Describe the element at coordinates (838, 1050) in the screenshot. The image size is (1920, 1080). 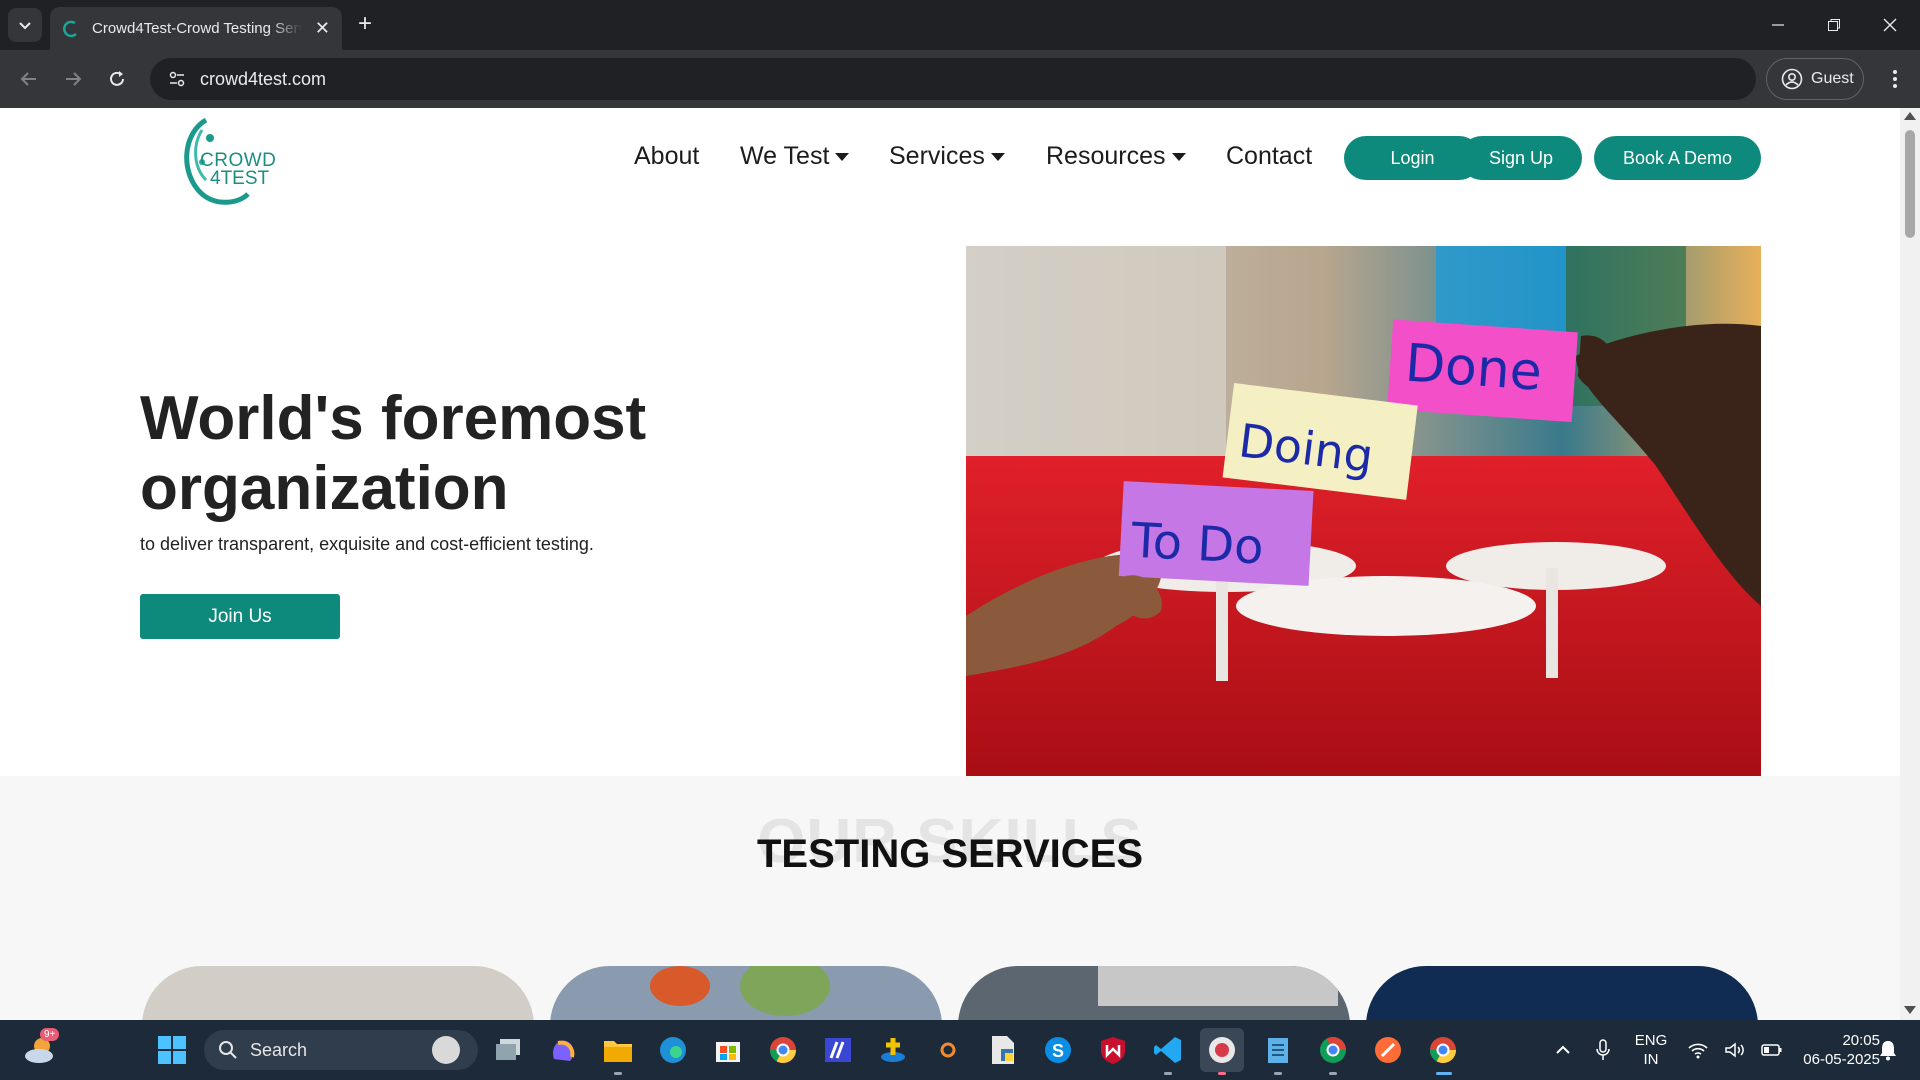
I see `vs-app` at that location.